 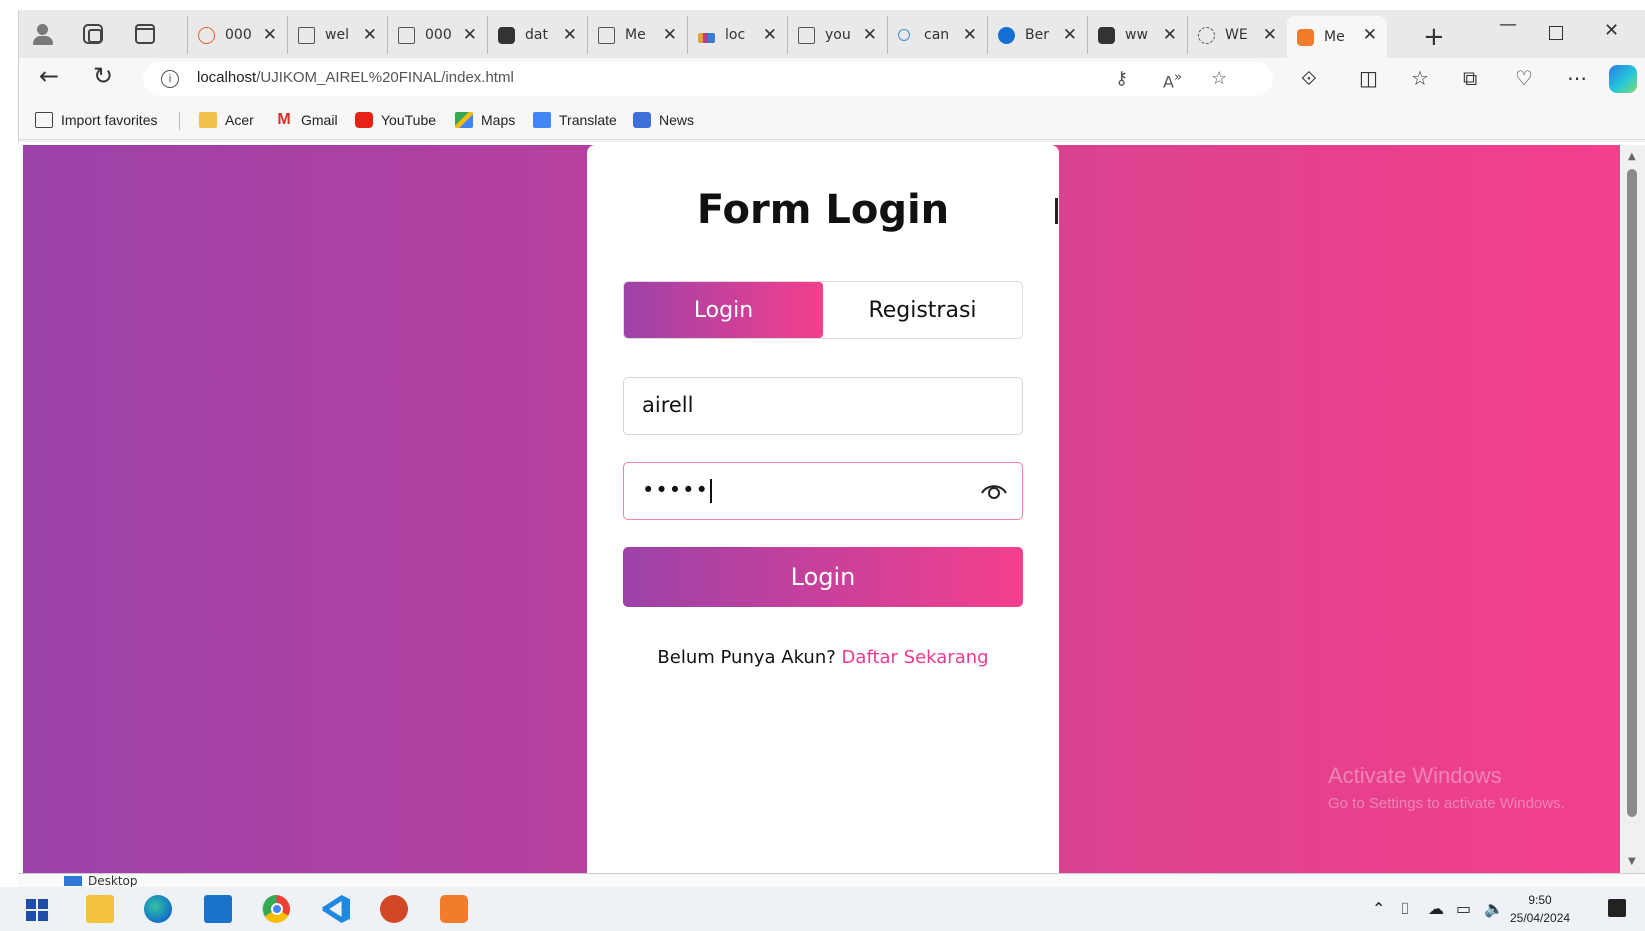 I want to click on new-tab-button: +, so click(x=1434, y=37).